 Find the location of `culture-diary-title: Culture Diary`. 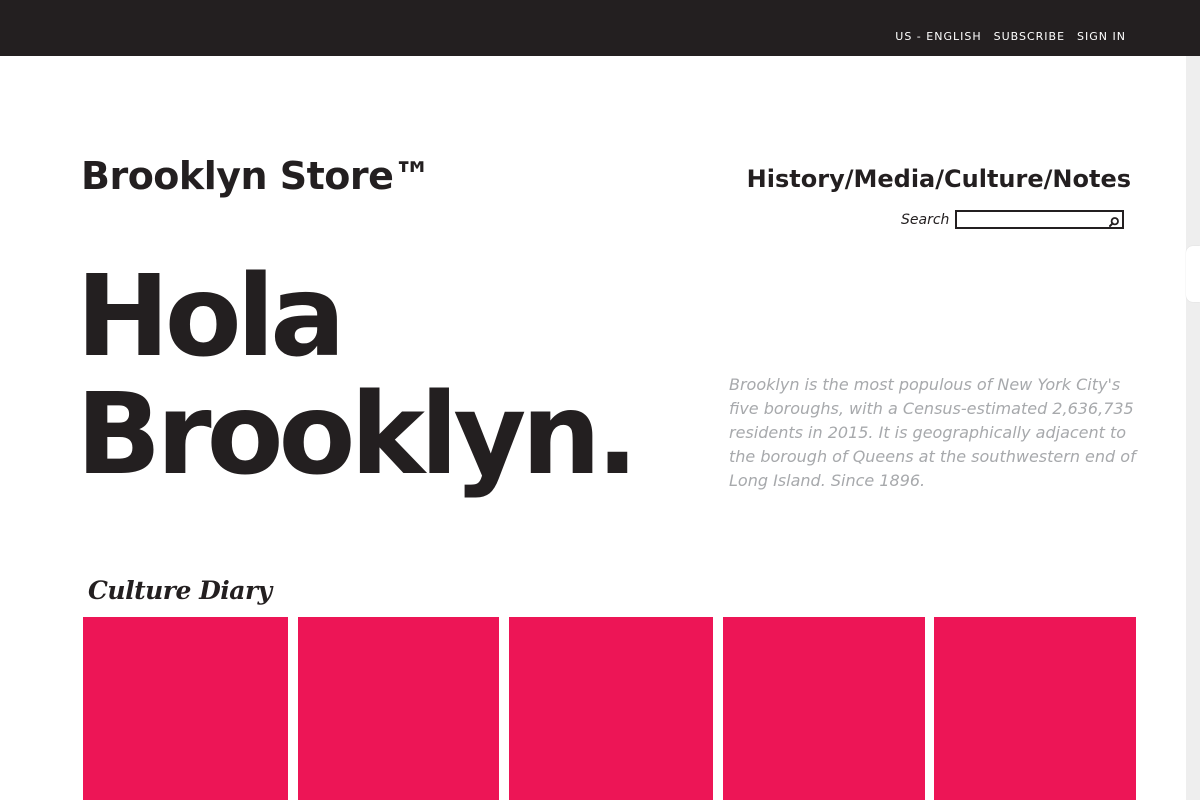

culture-diary-title: Culture Diary is located at coordinates (180, 590).